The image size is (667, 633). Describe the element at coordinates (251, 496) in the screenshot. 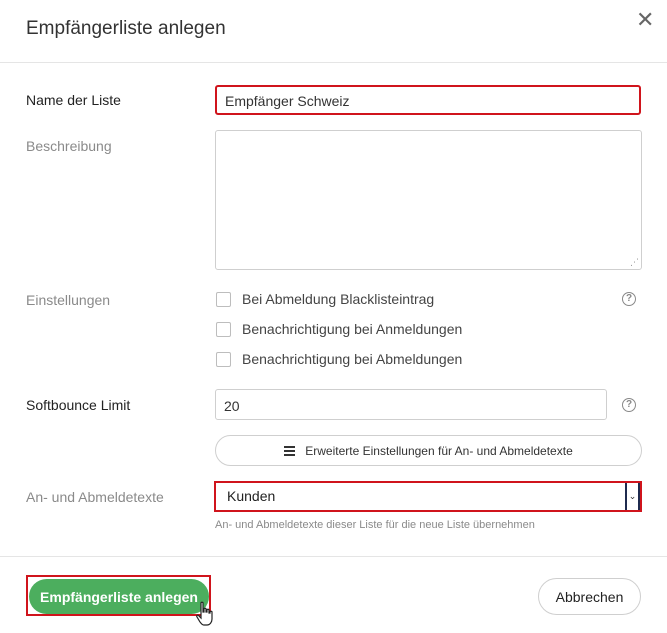

I see `texts-selected-value: Kunden` at that location.